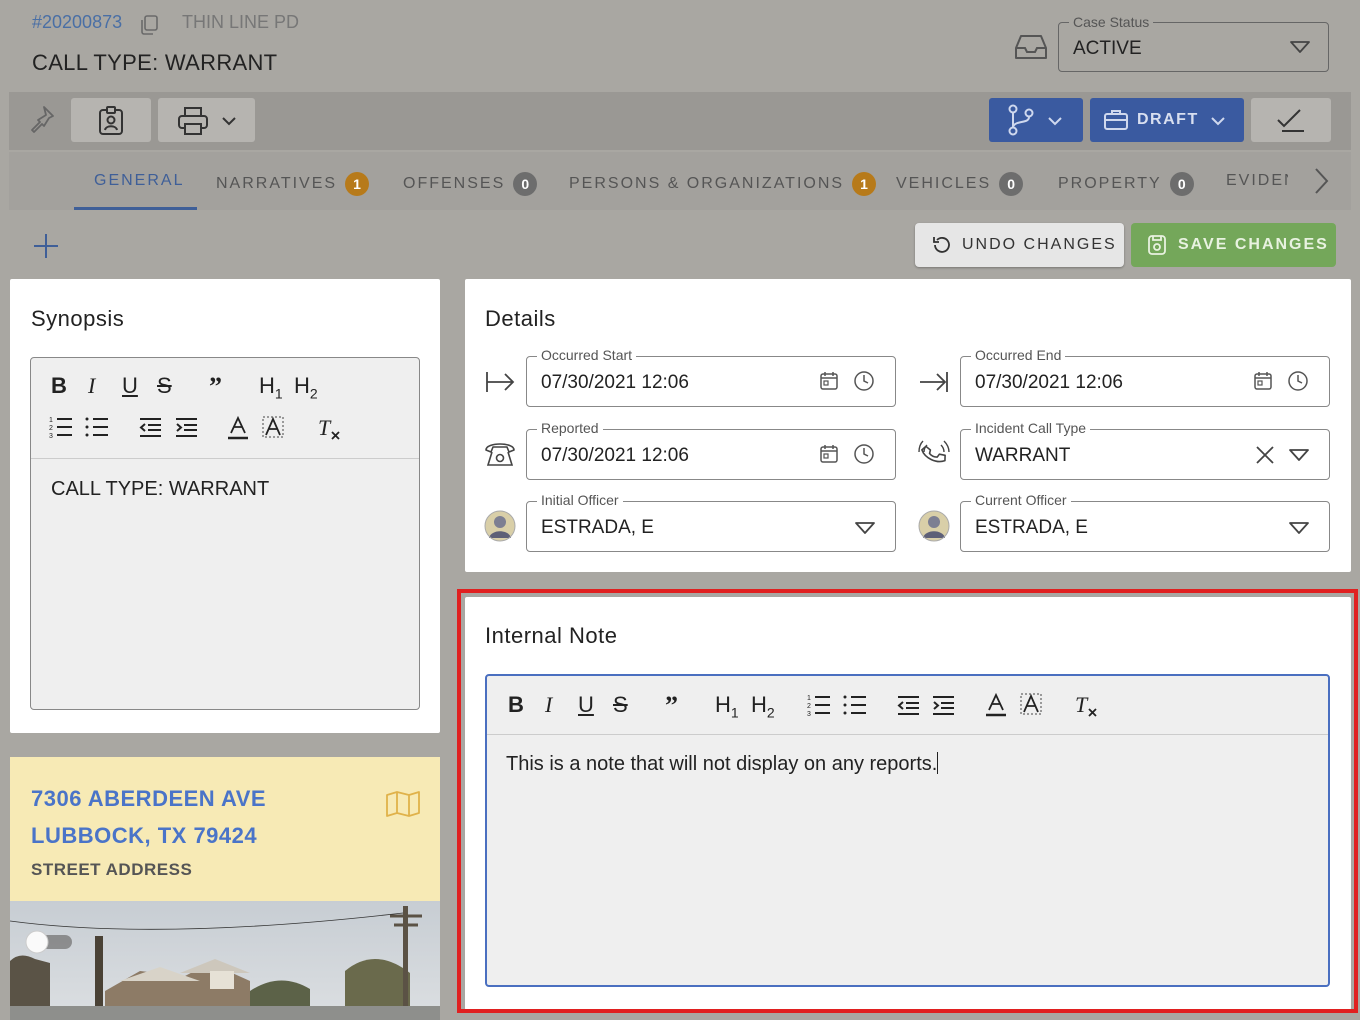  I want to click on svg-text: 3, so click(51, 435).